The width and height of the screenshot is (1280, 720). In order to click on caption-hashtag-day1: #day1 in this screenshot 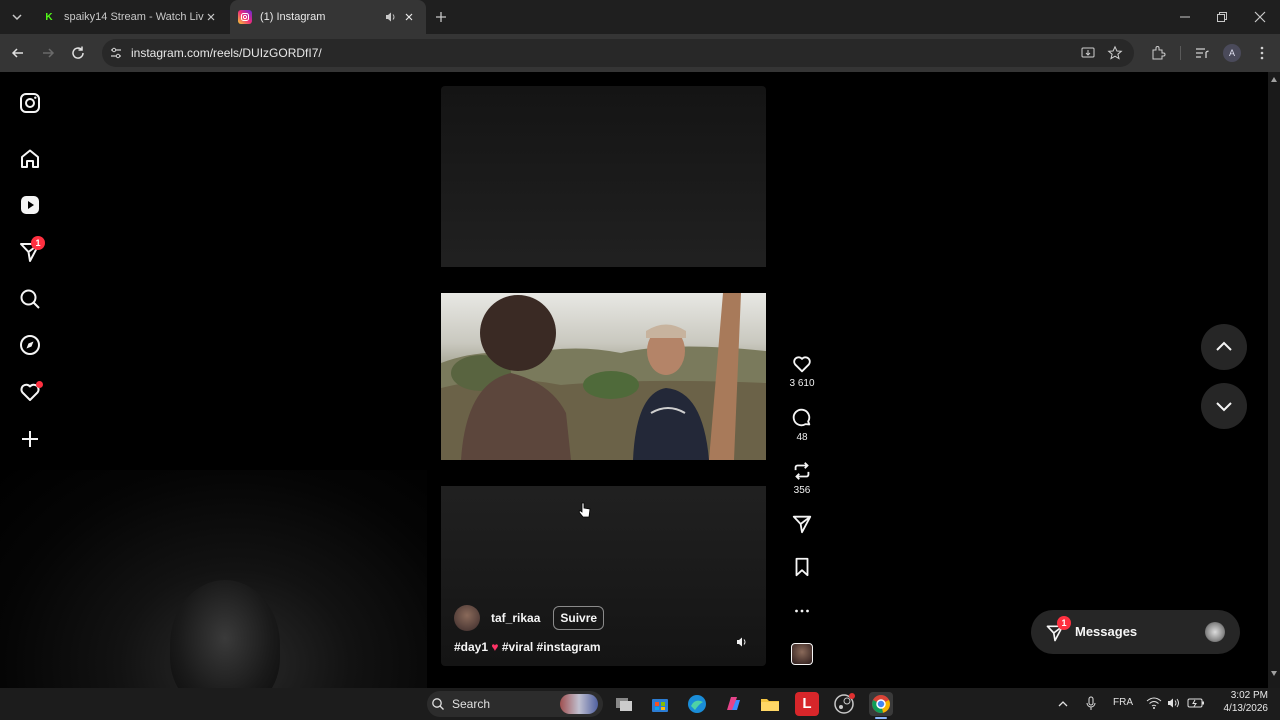, I will do `click(471, 647)`.